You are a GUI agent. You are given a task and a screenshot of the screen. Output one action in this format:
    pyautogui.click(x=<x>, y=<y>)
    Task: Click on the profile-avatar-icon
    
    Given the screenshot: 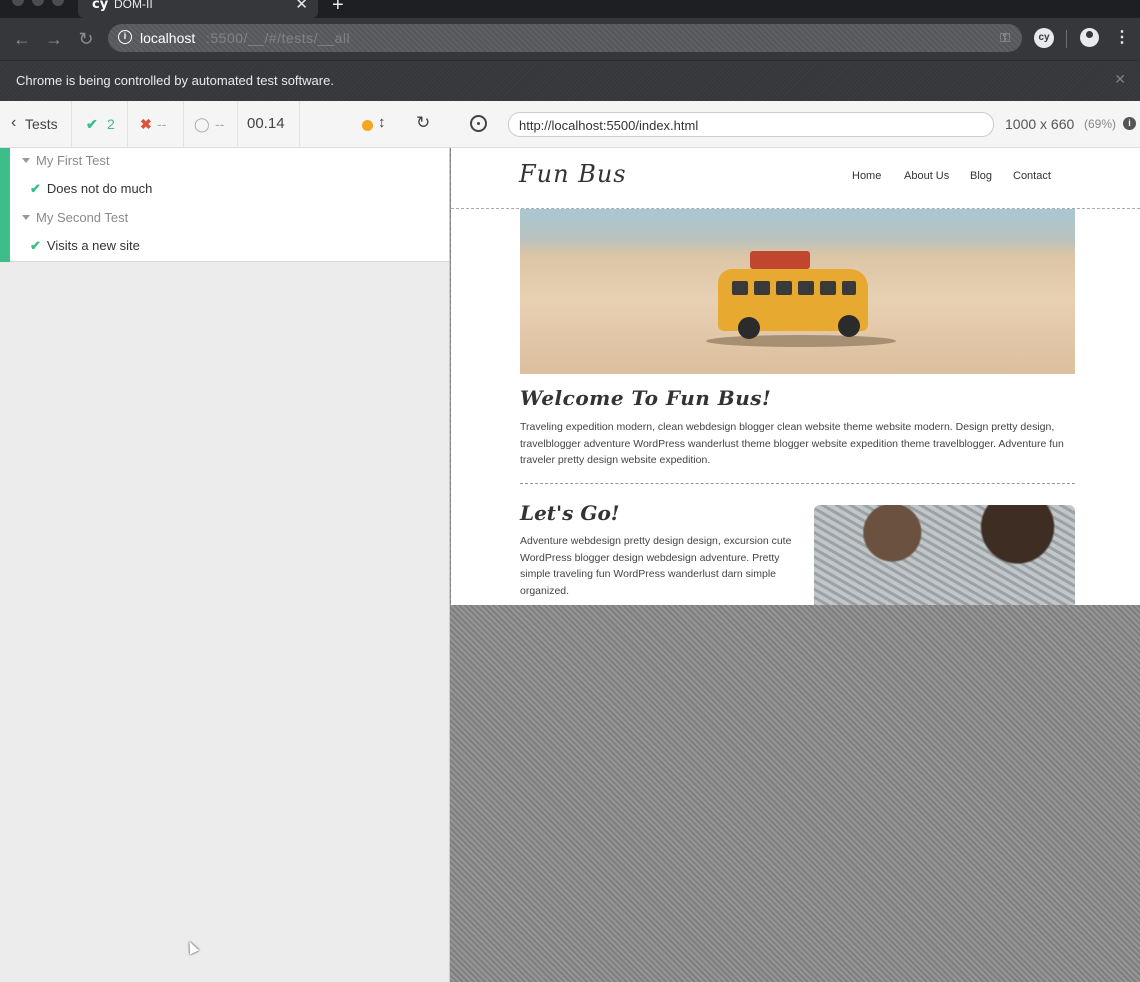 What is the action you would take?
    pyautogui.click(x=1089, y=37)
    